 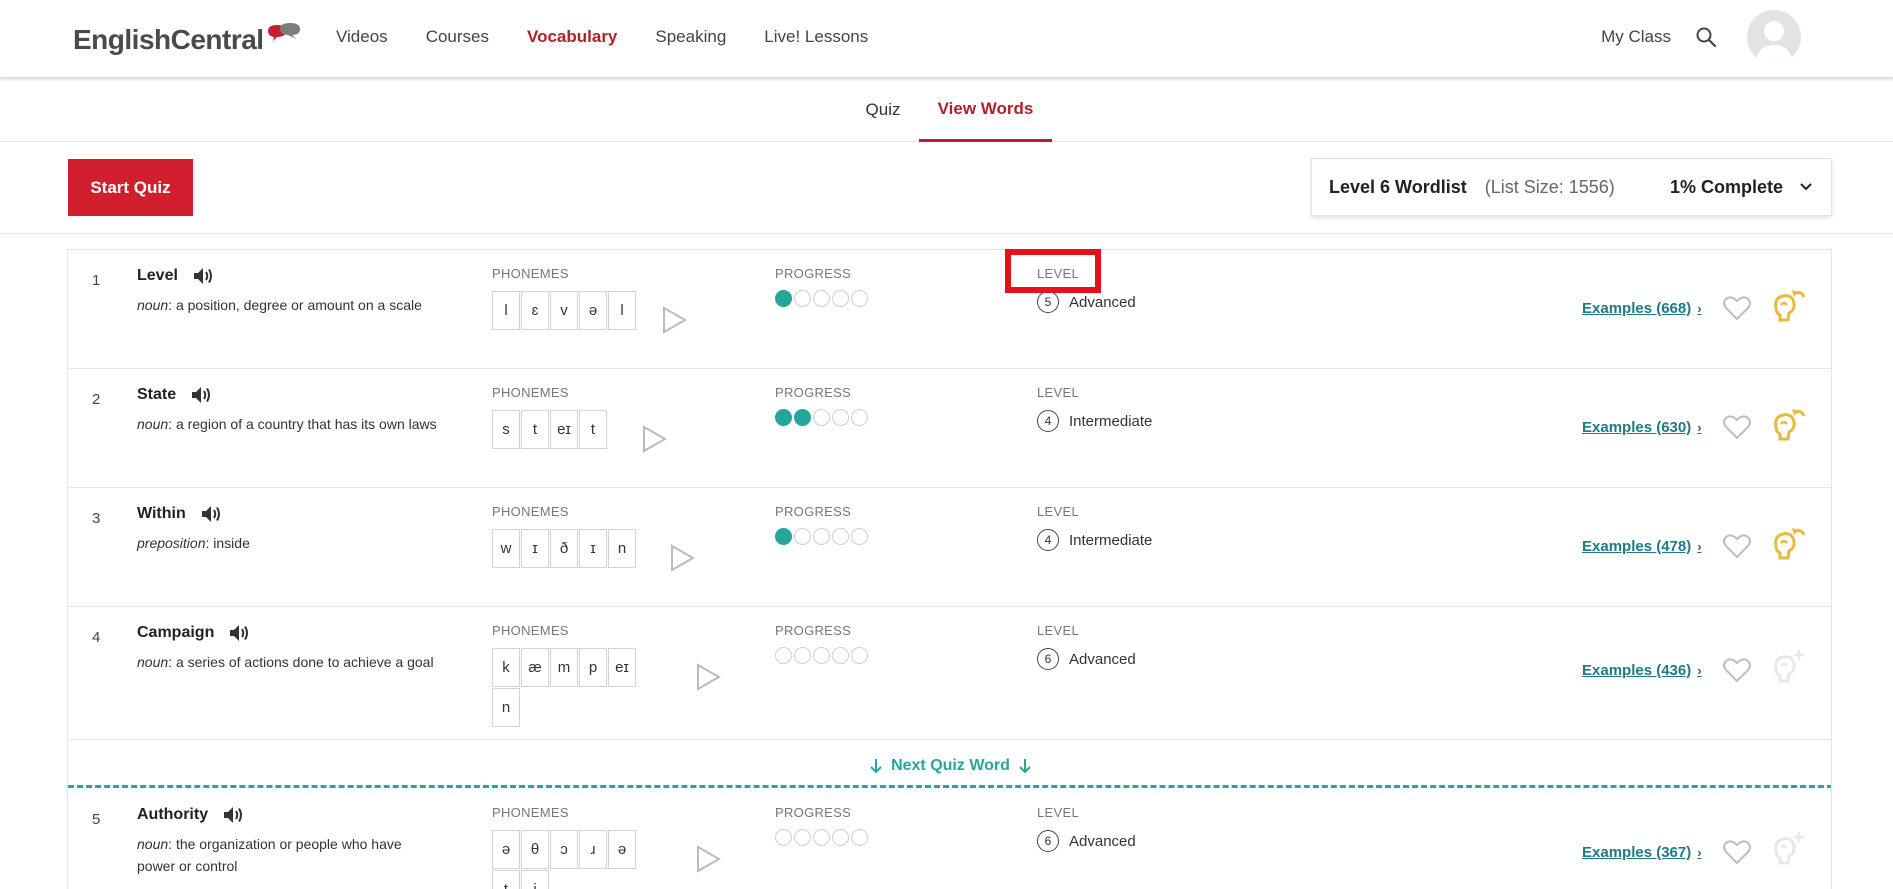 I want to click on examples-link: Examples (367) ›, so click(x=1642, y=852).